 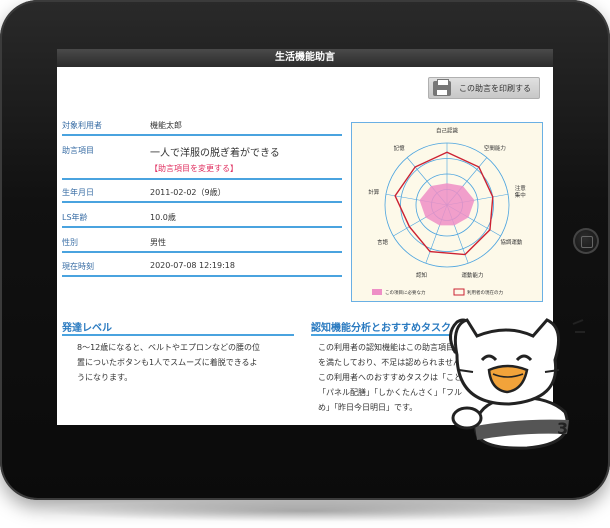 What do you see at coordinates (405, 292) in the screenshot?
I see `legend-label-required: この項目に必要な力` at bounding box center [405, 292].